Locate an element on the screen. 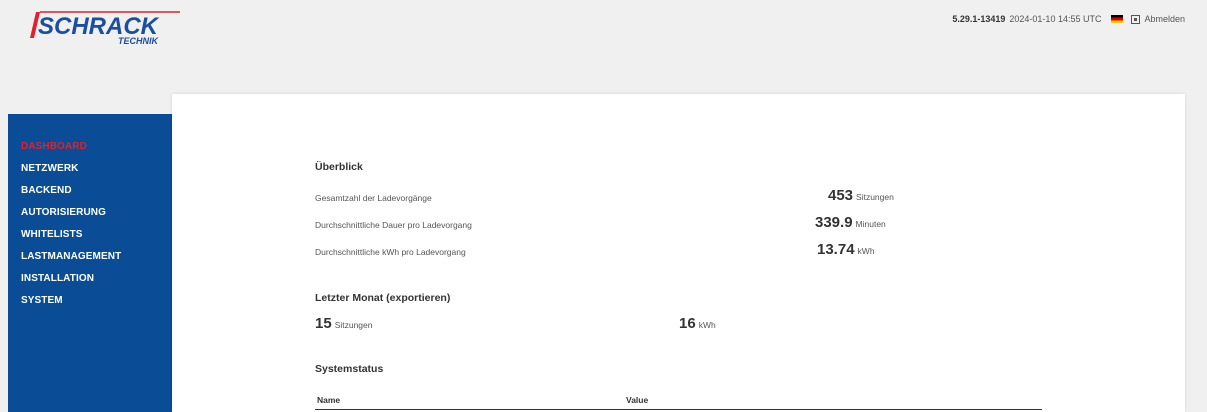 The width and height of the screenshot is (1207, 412). sidebar-item-autorisierung: AUTORISIERUNG is located at coordinates (90, 213).